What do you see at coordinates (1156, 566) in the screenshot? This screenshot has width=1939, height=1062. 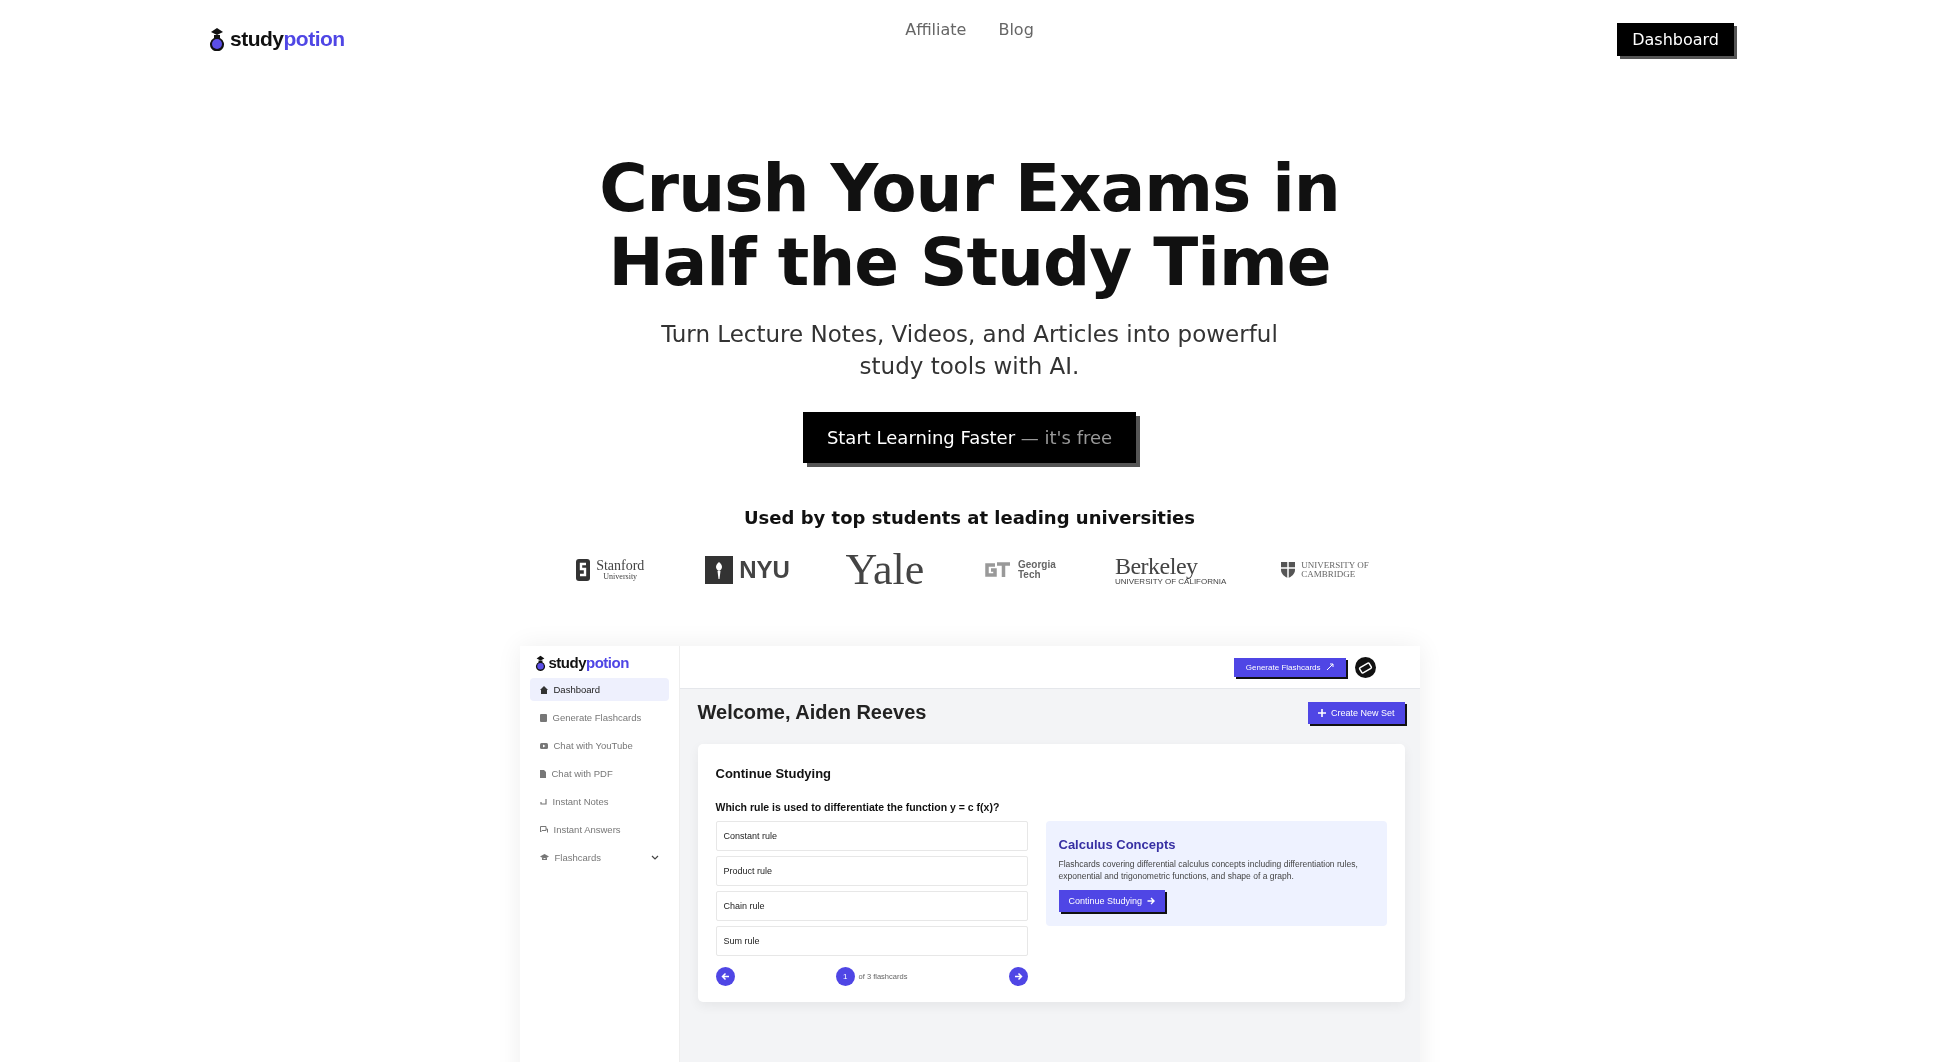 I see `university-name: Berkeley` at bounding box center [1156, 566].